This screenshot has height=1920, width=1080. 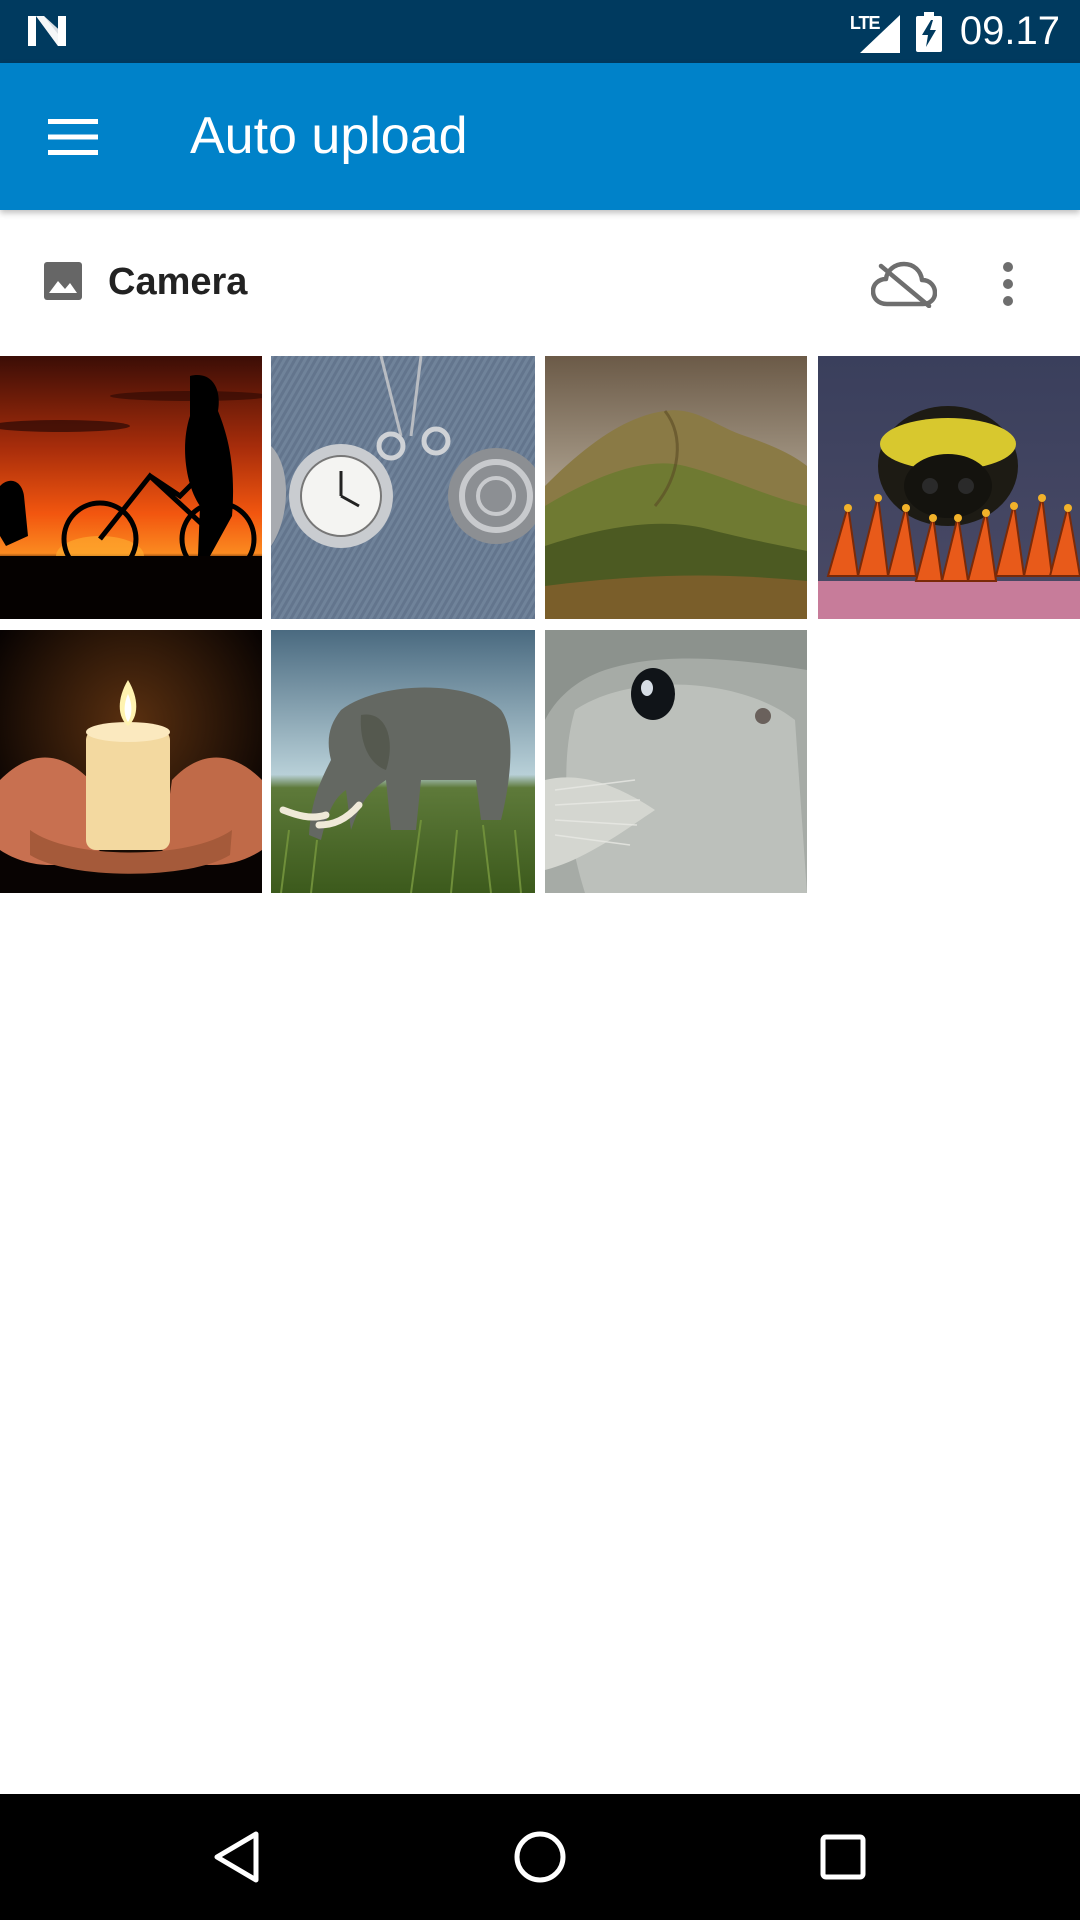 What do you see at coordinates (676, 487) in the screenshot?
I see `thumbnail-hills` at bounding box center [676, 487].